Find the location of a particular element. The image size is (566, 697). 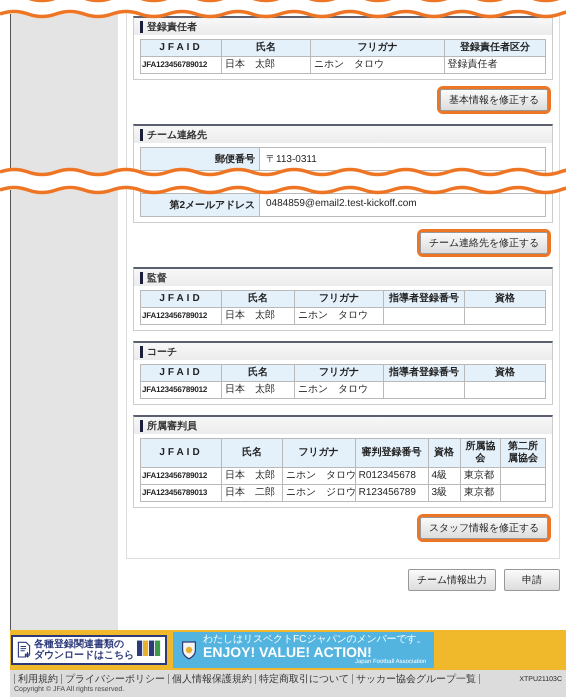

edit-button: スタッフ情報を修正する is located at coordinates (484, 528).